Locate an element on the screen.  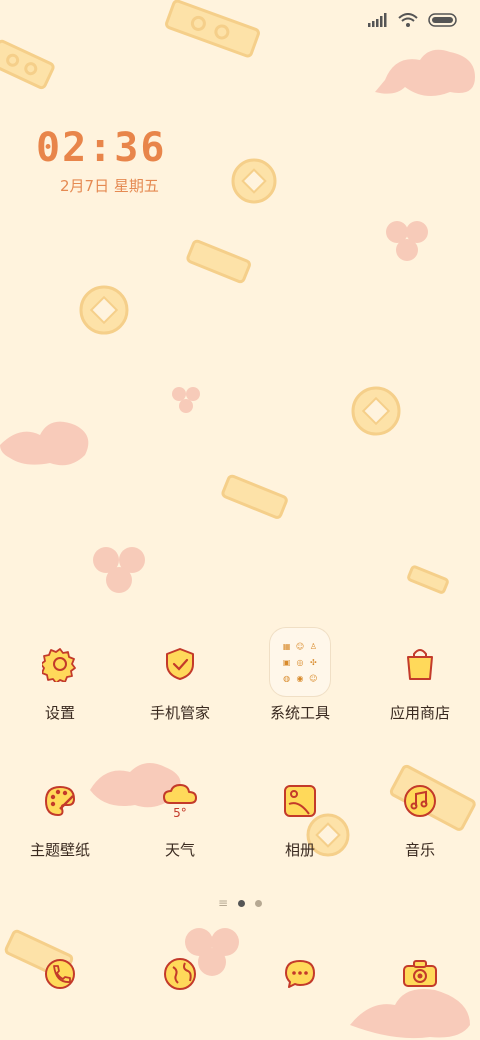
settings-gear-icon is located at coordinates (59, 665).